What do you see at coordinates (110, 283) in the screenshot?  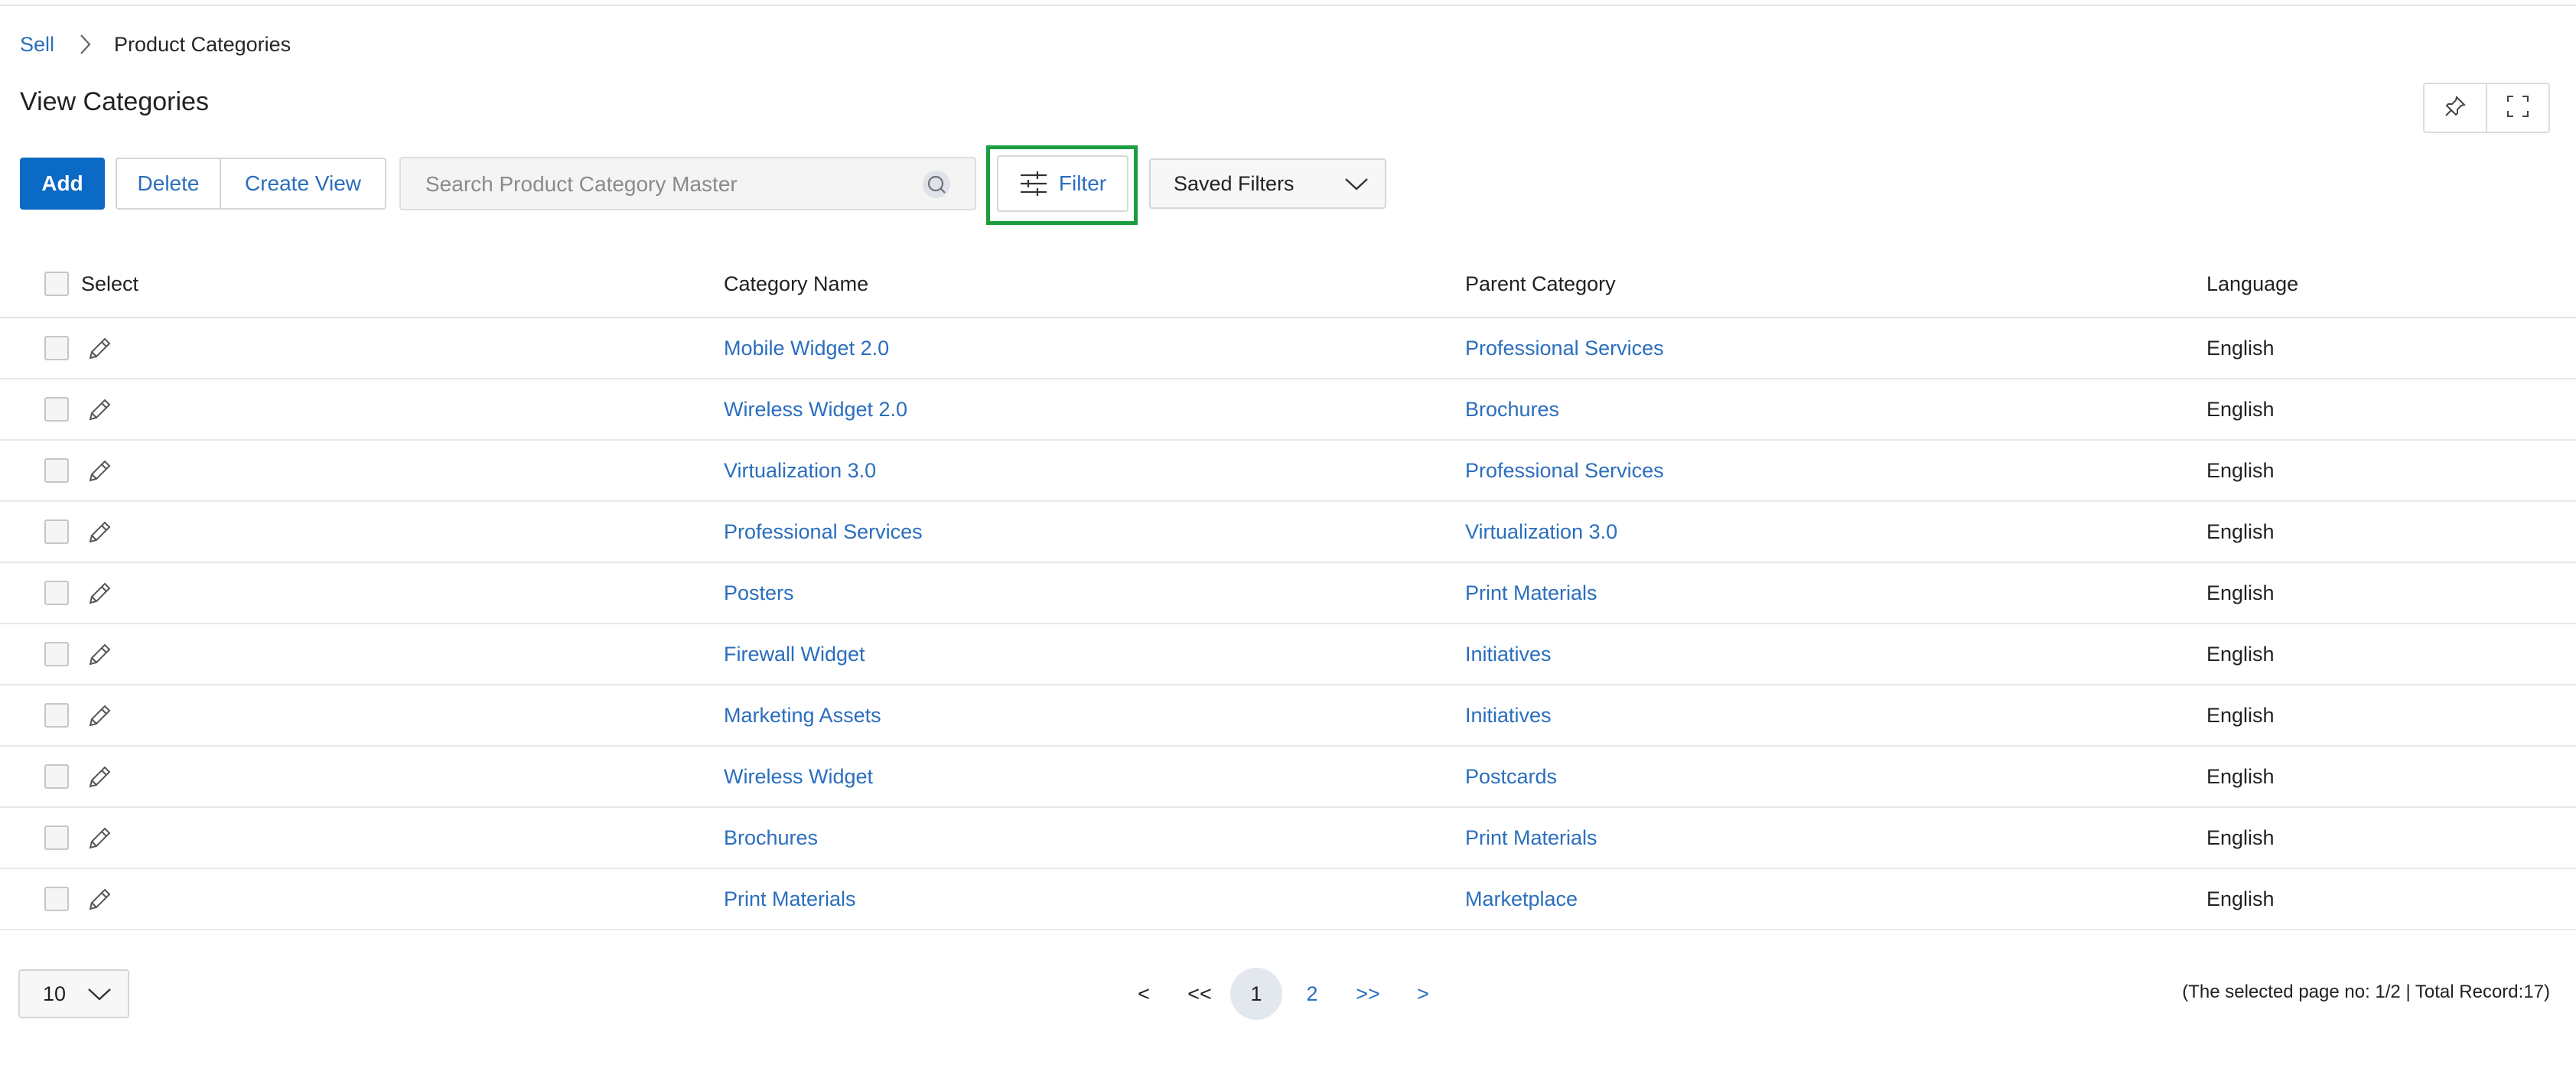 I see `column-header-select: Select` at bounding box center [110, 283].